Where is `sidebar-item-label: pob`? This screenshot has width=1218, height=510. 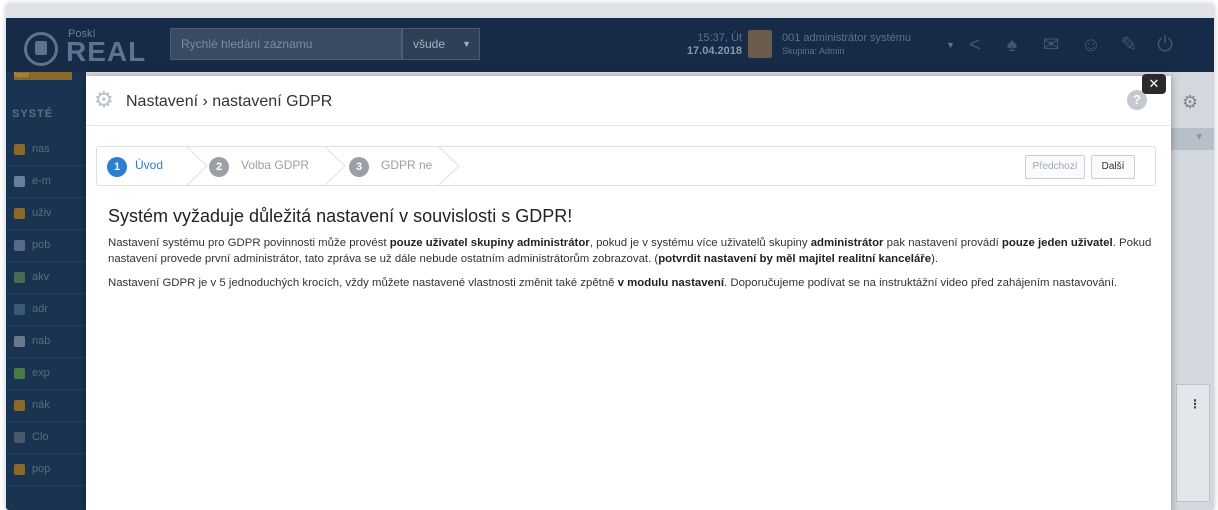 sidebar-item-label: pob is located at coordinates (41, 245).